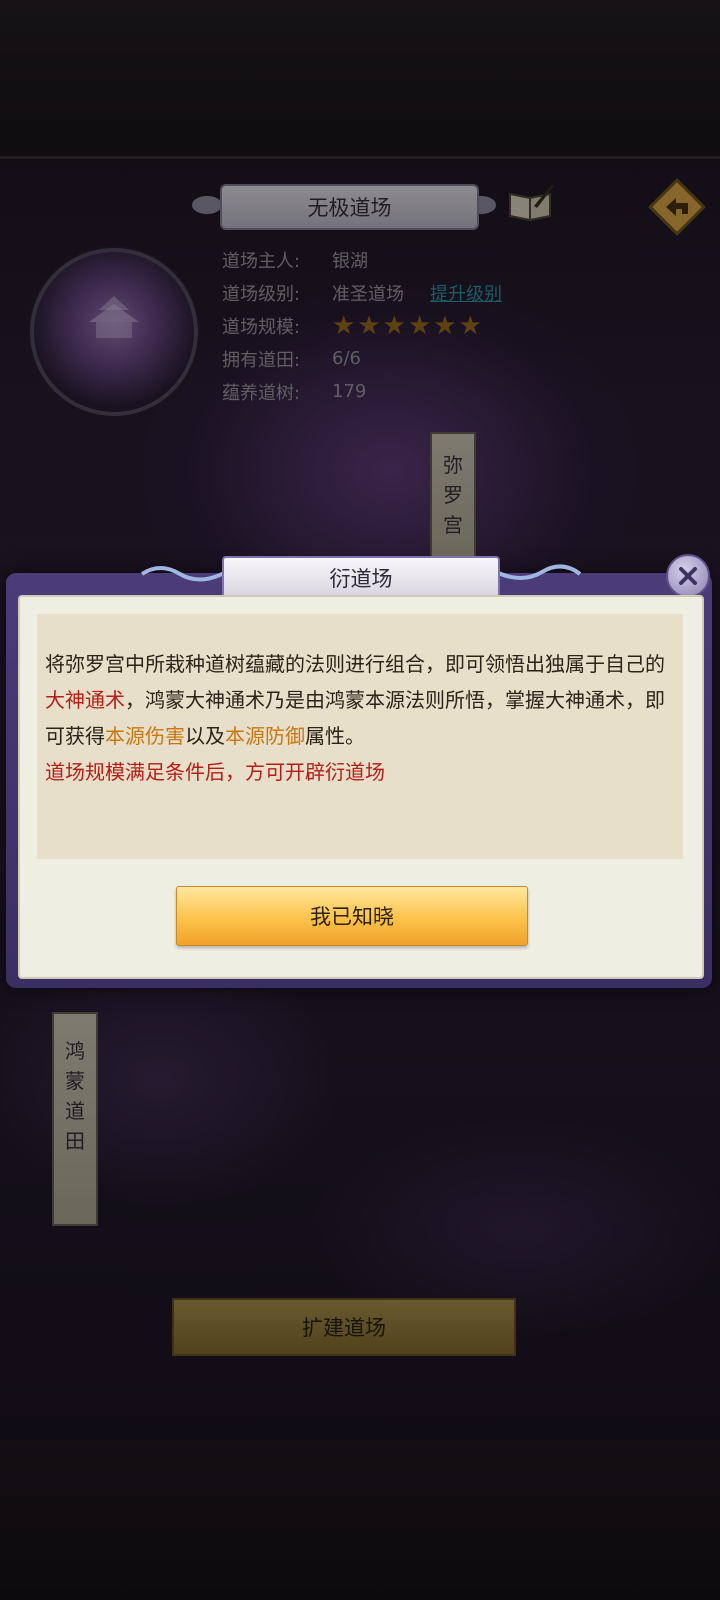 Image resolution: width=720 pixels, height=1600 pixels. What do you see at coordinates (145, 736) in the screenshot?
I see `desc-highlight-damage: 本源伤害` at bounding box center [145, 736].